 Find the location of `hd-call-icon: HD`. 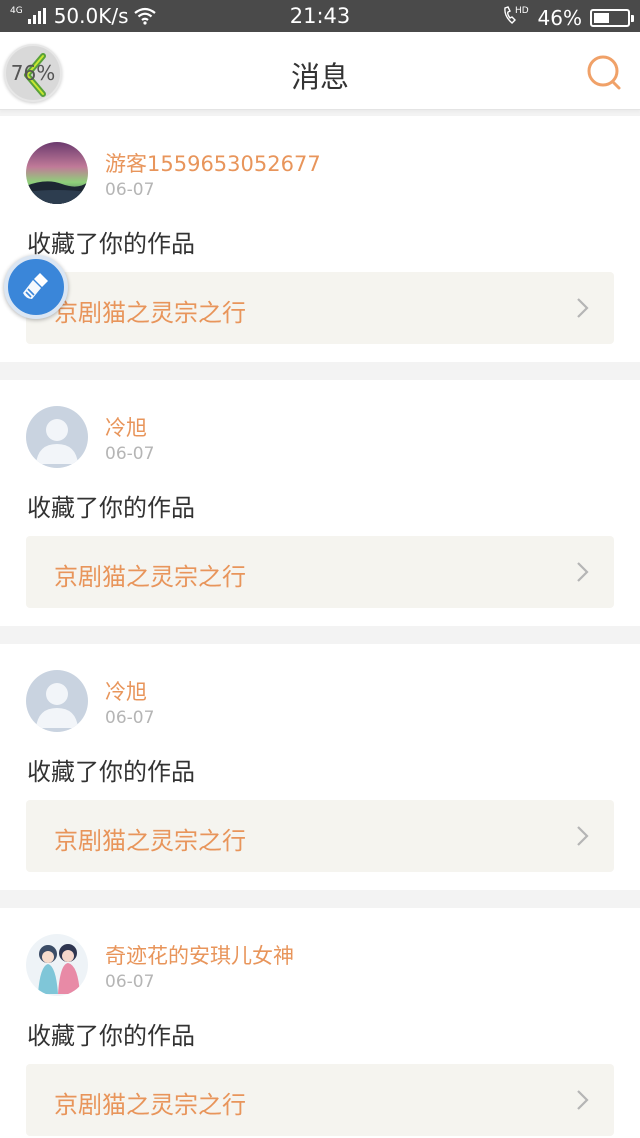

hd-call-icon: HD is located at coordinates (516, 17).